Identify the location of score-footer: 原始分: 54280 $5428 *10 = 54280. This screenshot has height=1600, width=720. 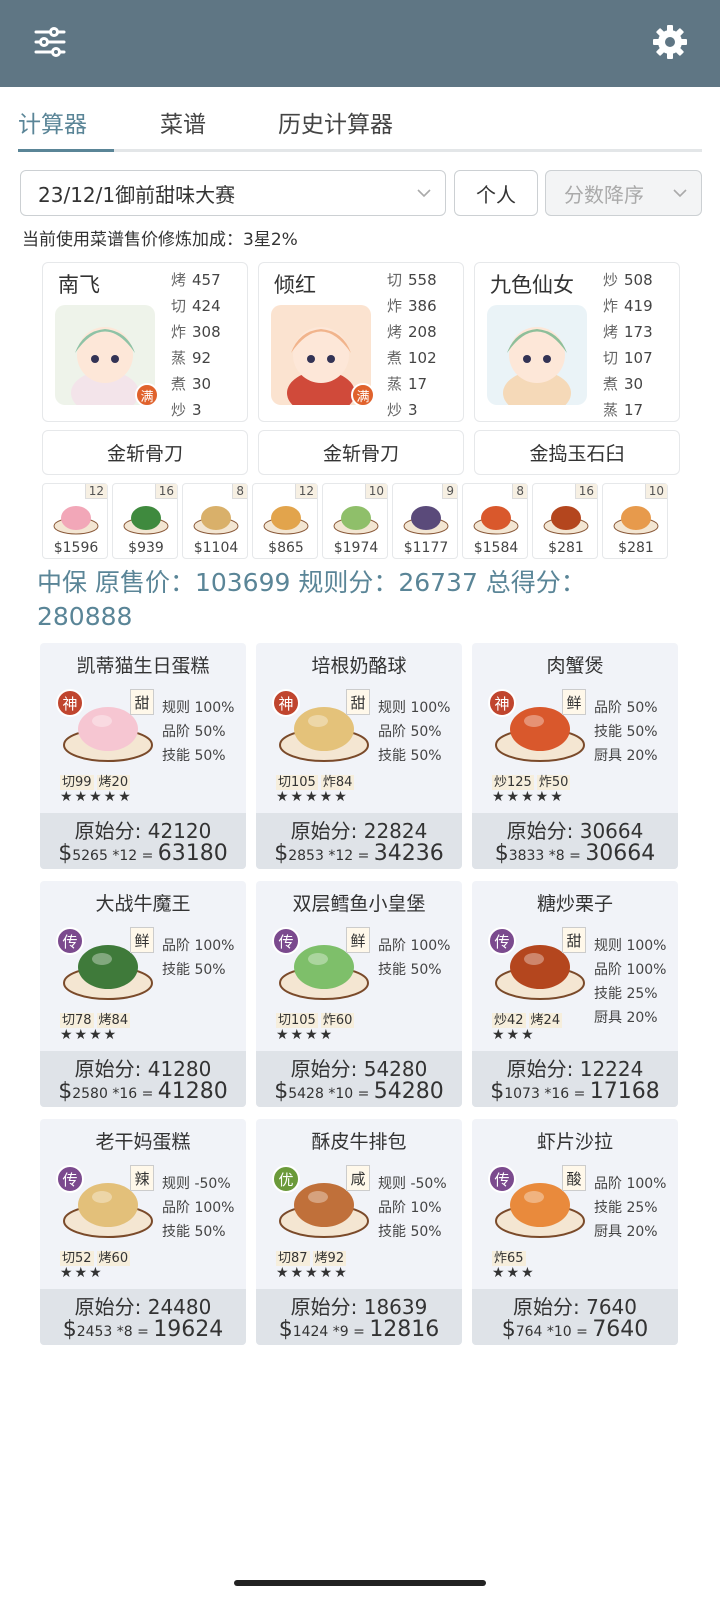
(359, 1079).